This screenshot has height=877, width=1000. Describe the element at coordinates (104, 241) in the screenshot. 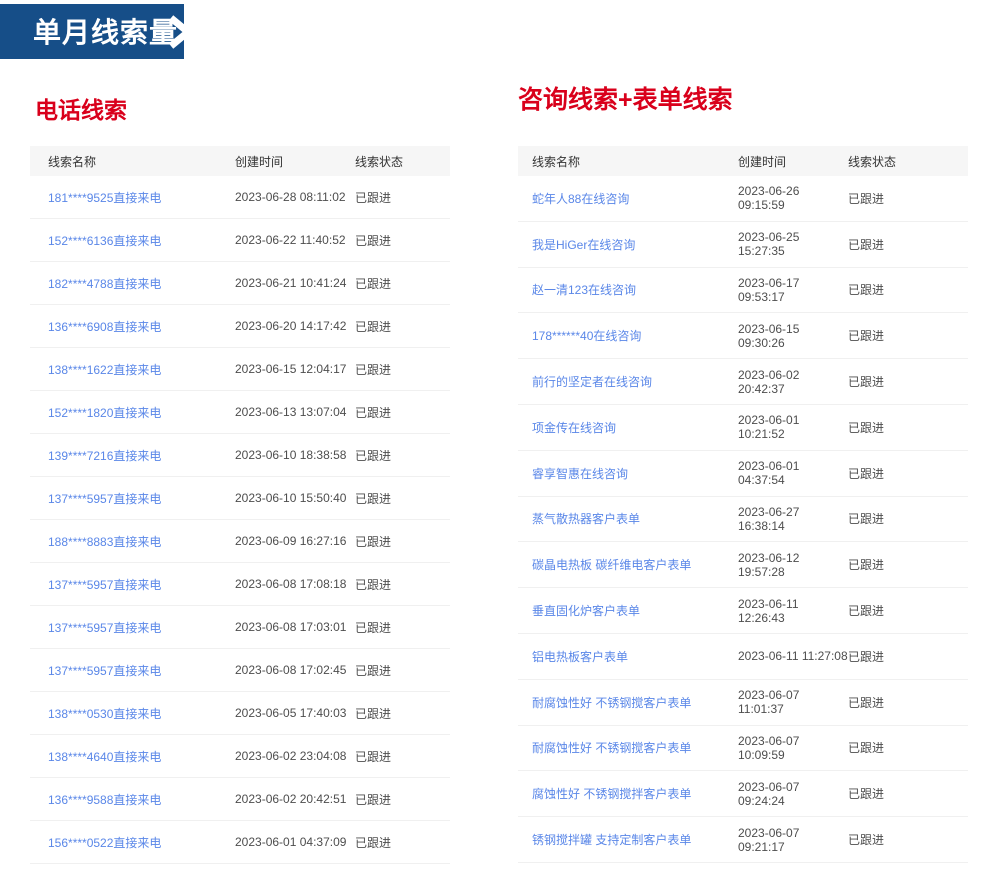

I see `lead-name-link: 152****6136直接来电` at that location.